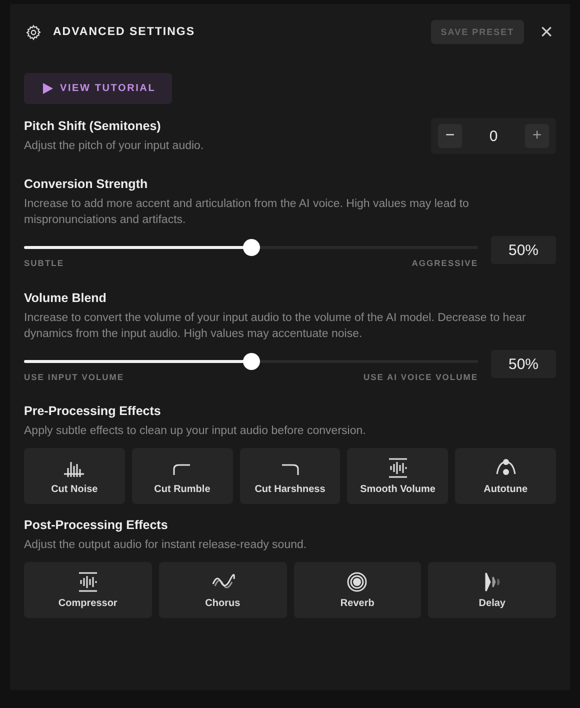 Image resolution: width=580 pixels, height=708 pixels. Describe the element at coordinates (74, 377) in the screenshot. I see `slider-min-label: USE INPUT VOLUME` at that location.